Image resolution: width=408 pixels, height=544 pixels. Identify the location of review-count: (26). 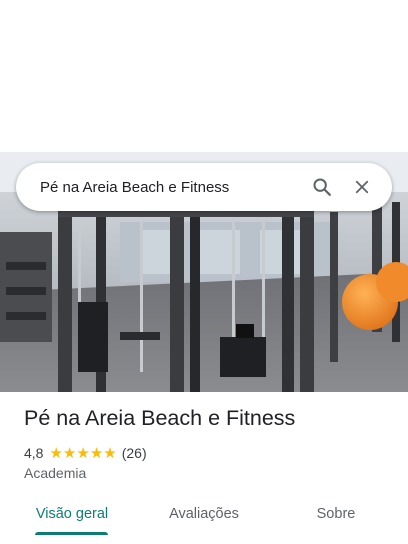
(134, 453).